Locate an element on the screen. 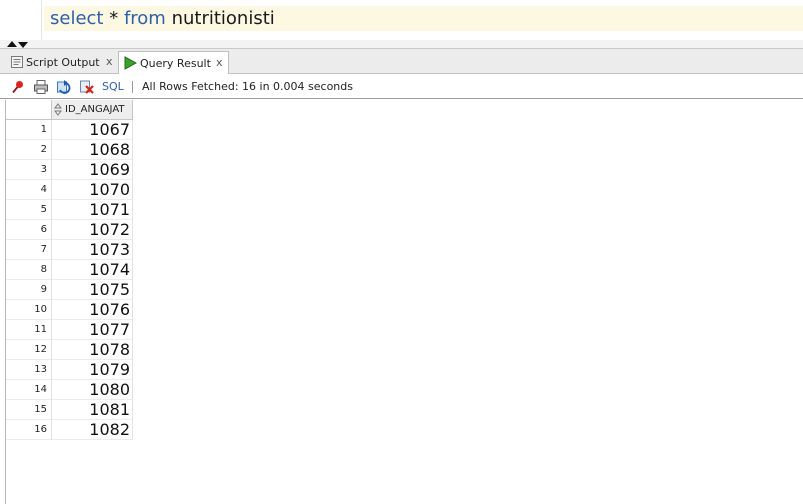 This screenshot has height=504, width=803. sql-statement: select * from nutritionisti is located at coordinates (162, 19).